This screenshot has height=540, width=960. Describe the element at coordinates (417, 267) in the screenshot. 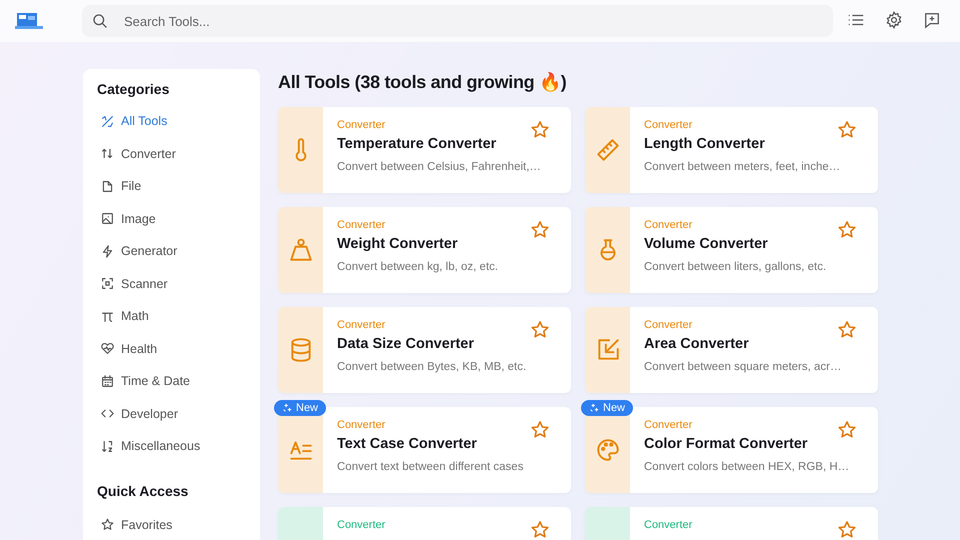

I see `tool-description: Convert between kg, lb, oz, etc.` at that location.